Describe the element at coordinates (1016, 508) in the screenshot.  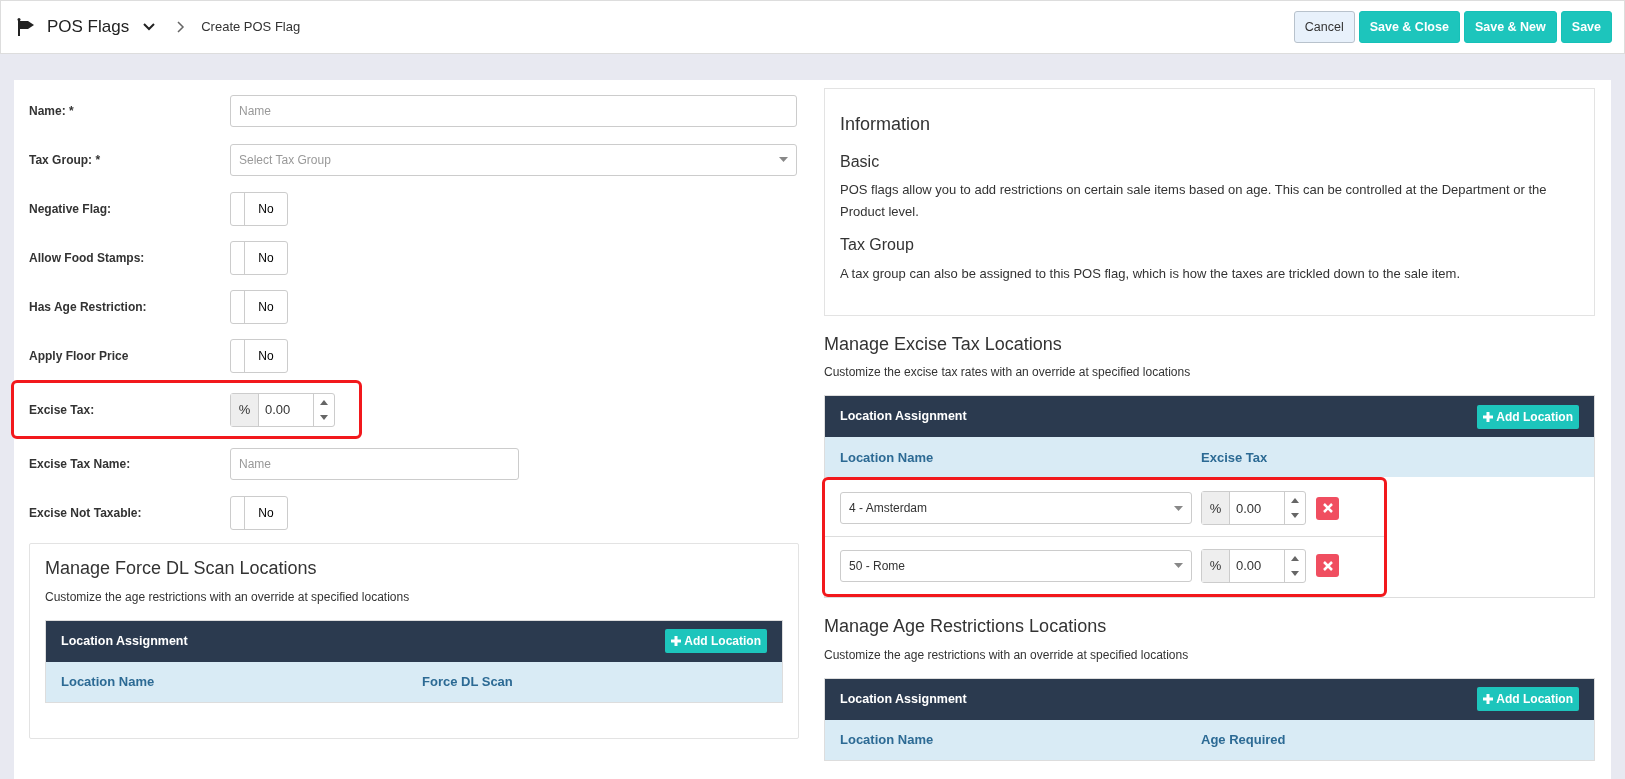
I see `select-field: 4 - Amsterdam` at that location.